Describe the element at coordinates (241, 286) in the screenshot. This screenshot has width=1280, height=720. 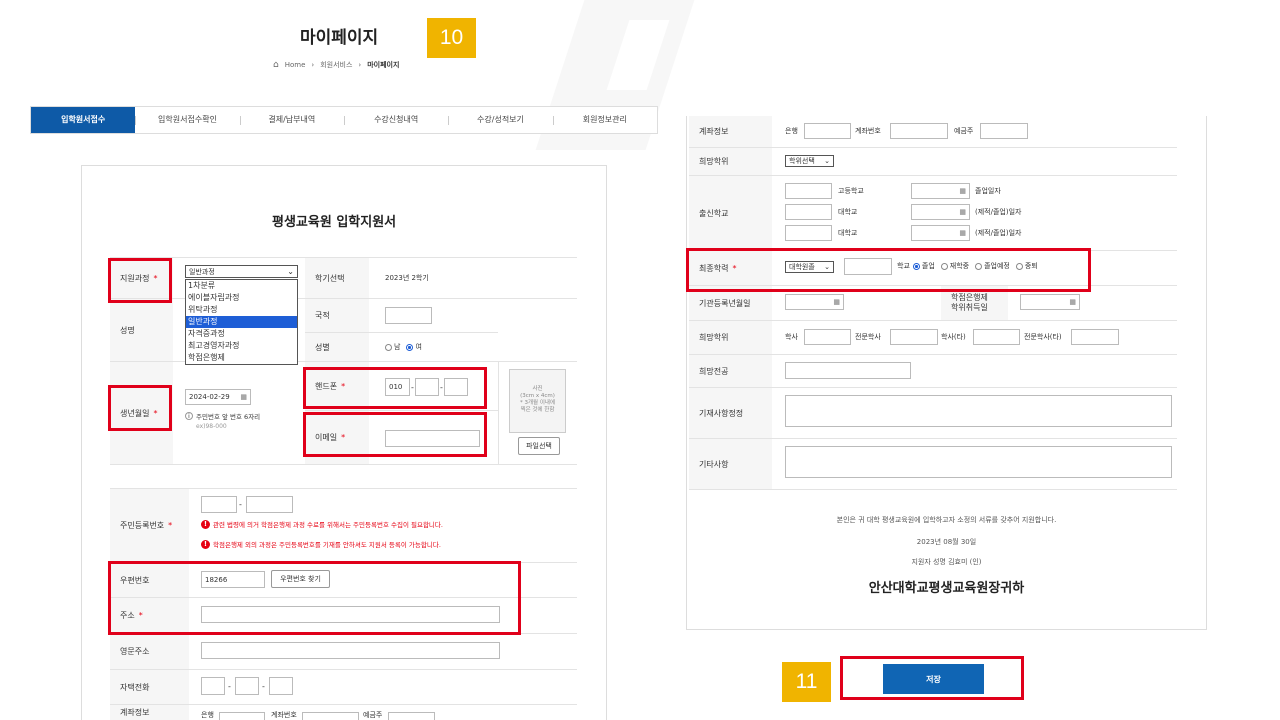
I see `course-option: 1차분류` at that location.